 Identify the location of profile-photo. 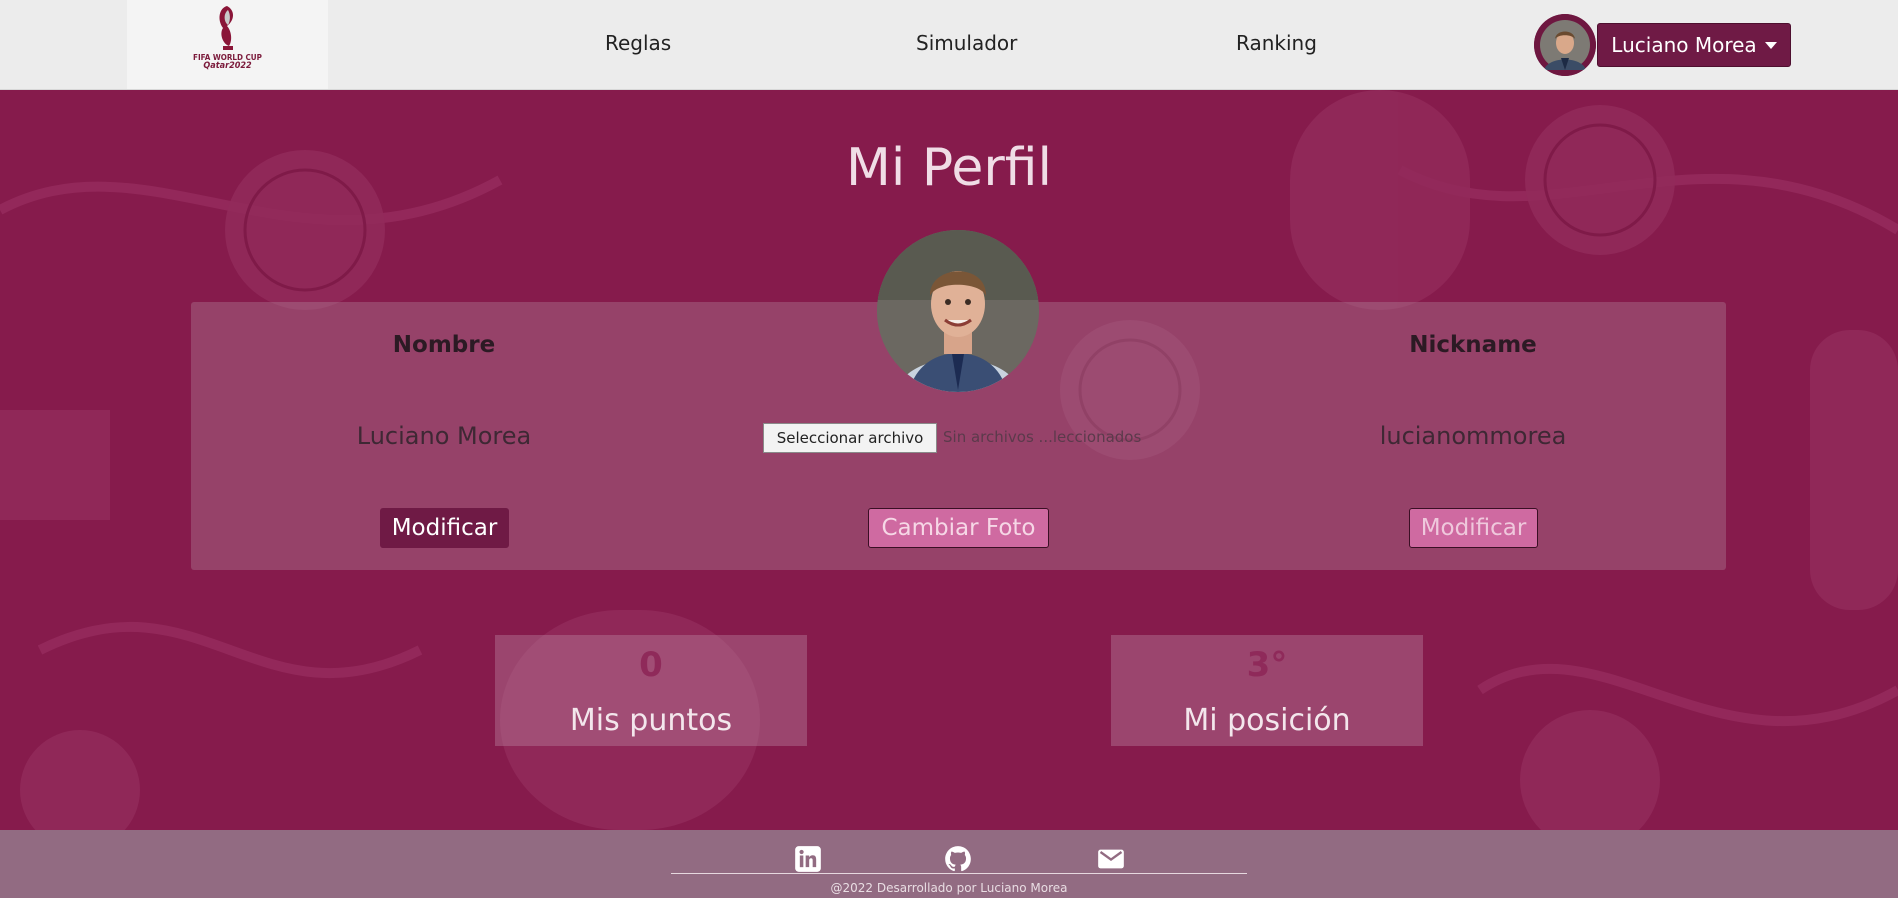
(958, 311).